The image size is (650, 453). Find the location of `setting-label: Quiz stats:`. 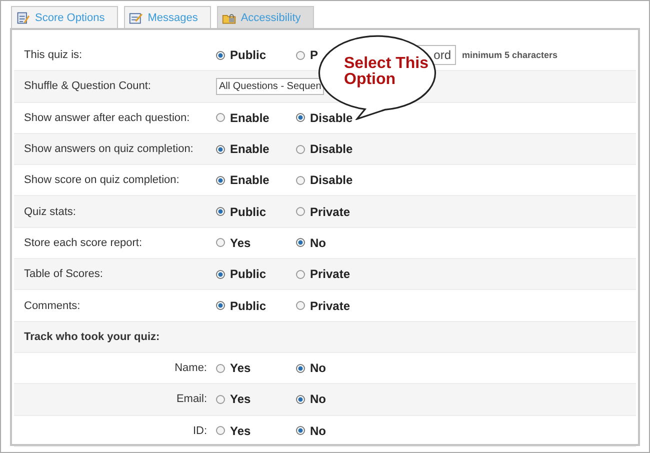

setting-label: Quiz stats: is located at coordinates (50, 212).